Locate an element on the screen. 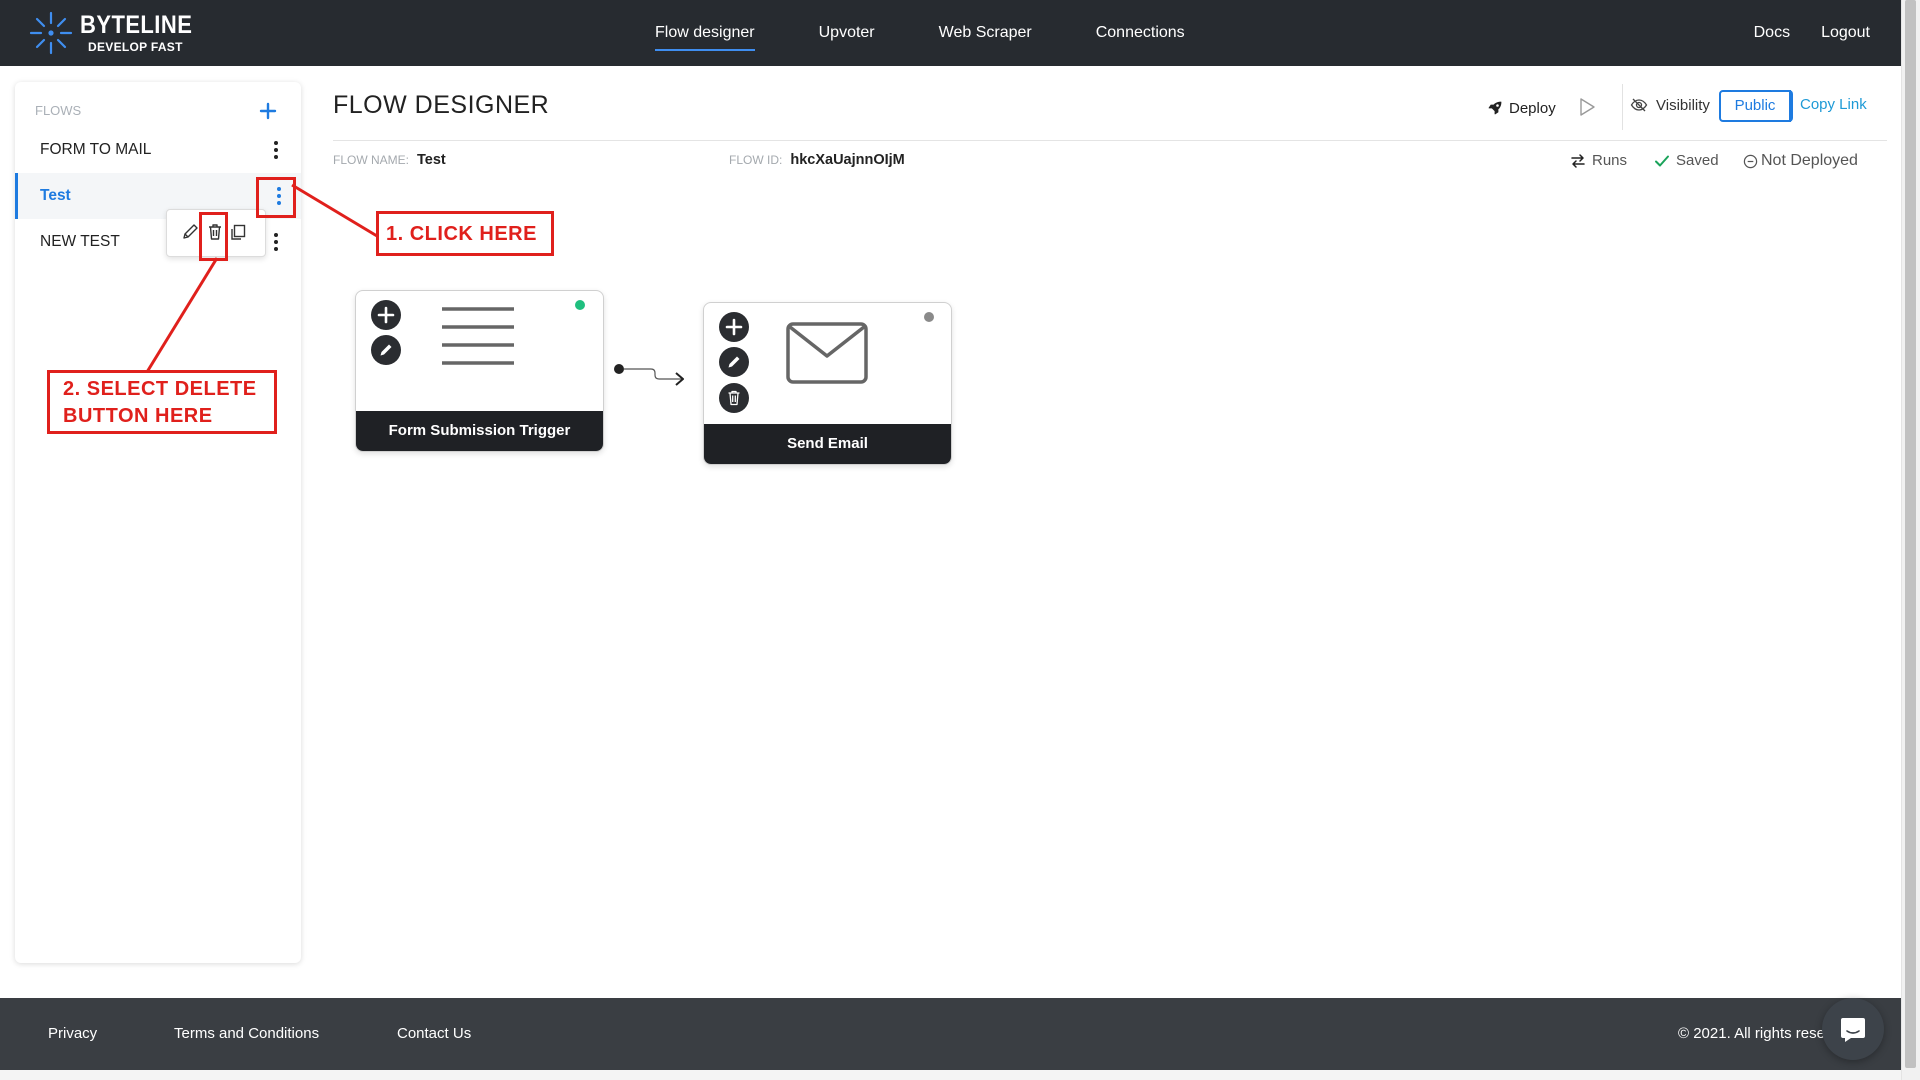 The image size is (1920, 1080). node-connector is located at coordinates (649, 375).